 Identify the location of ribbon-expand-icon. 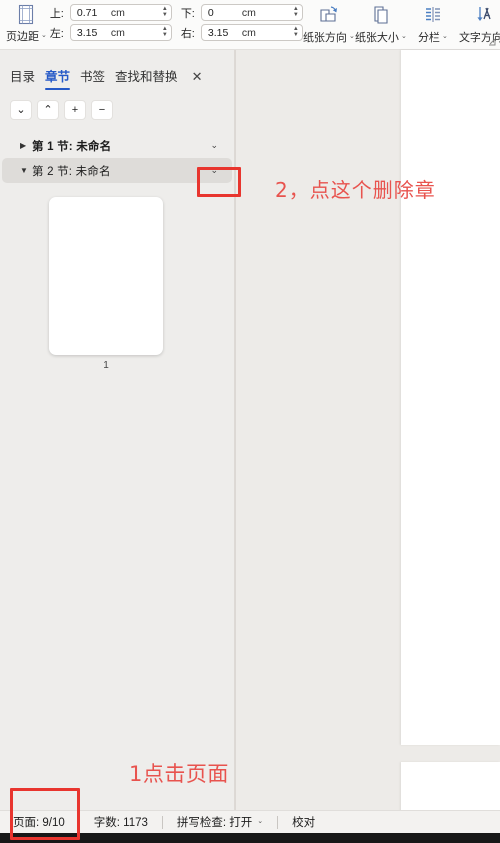
(492, 43).